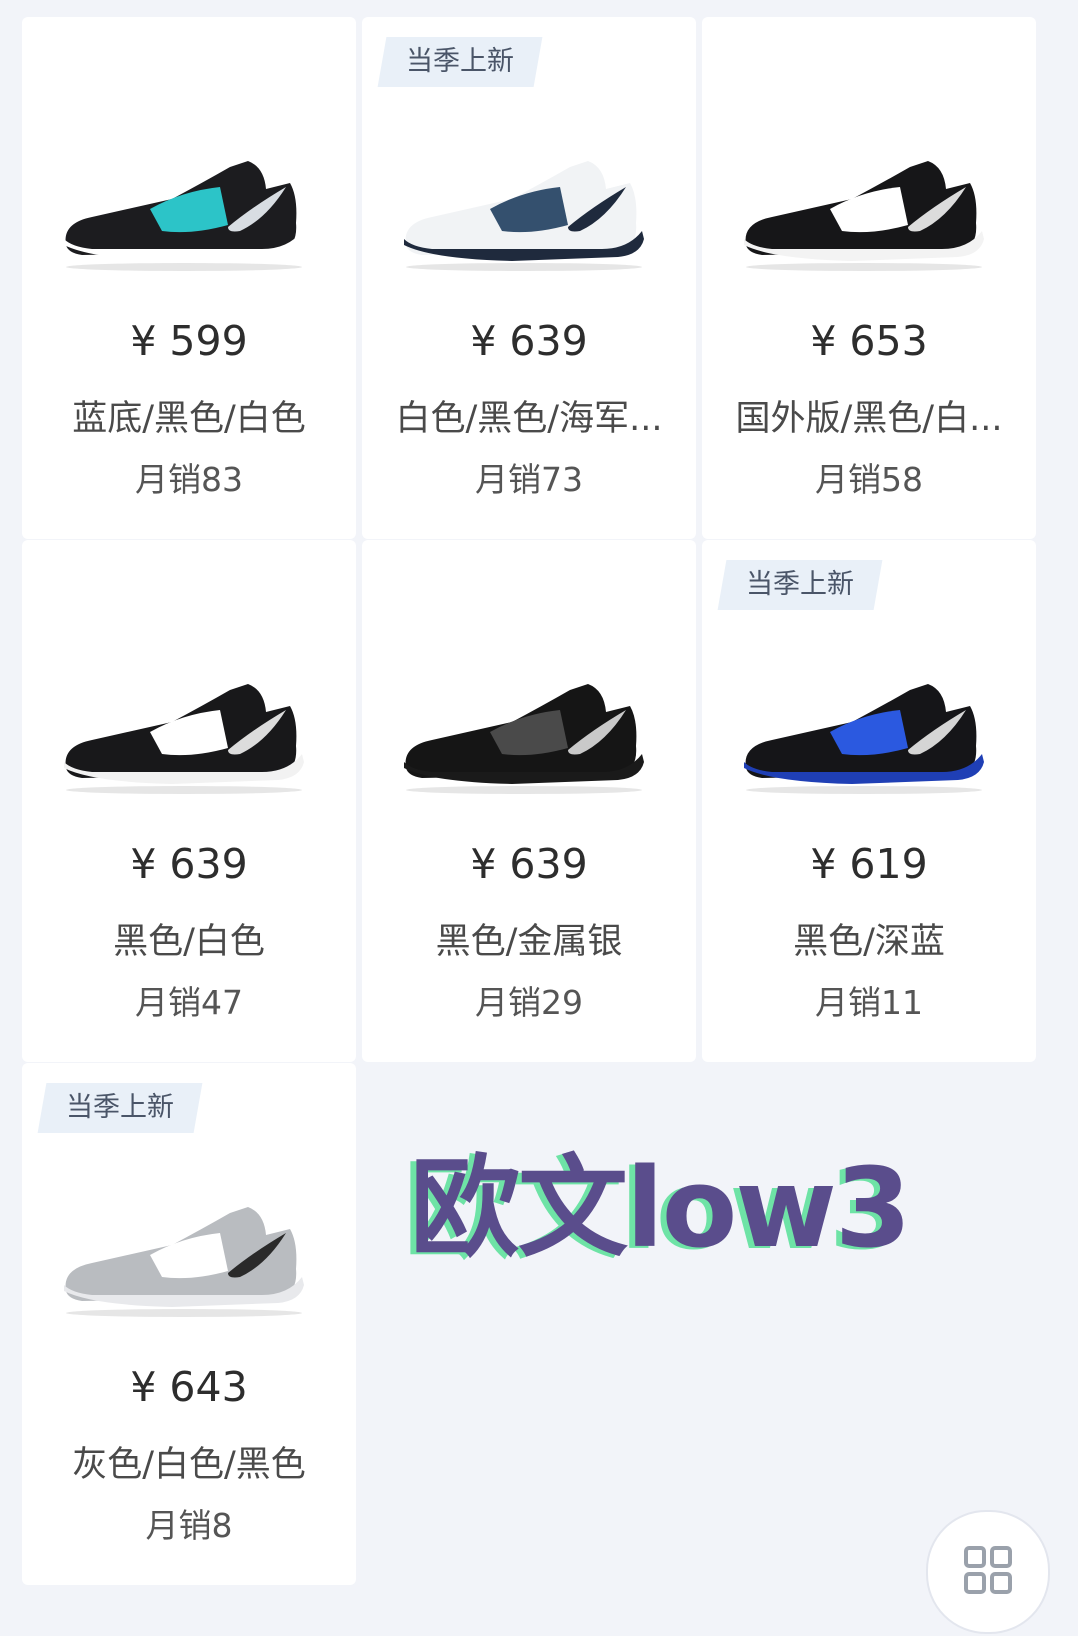 This screenshot has width=1078, height=1636. I want to click on product-card: ¥ 639 黑色/金属银 月销29, so click(529, 801).